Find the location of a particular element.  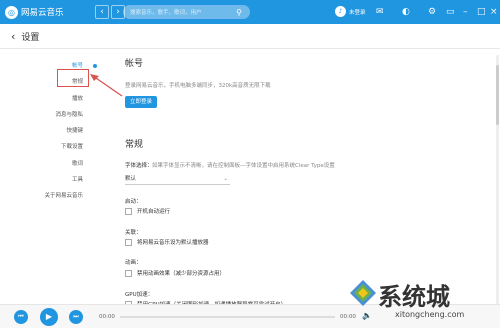

close-icon: × is located at coordinates (494, 12).